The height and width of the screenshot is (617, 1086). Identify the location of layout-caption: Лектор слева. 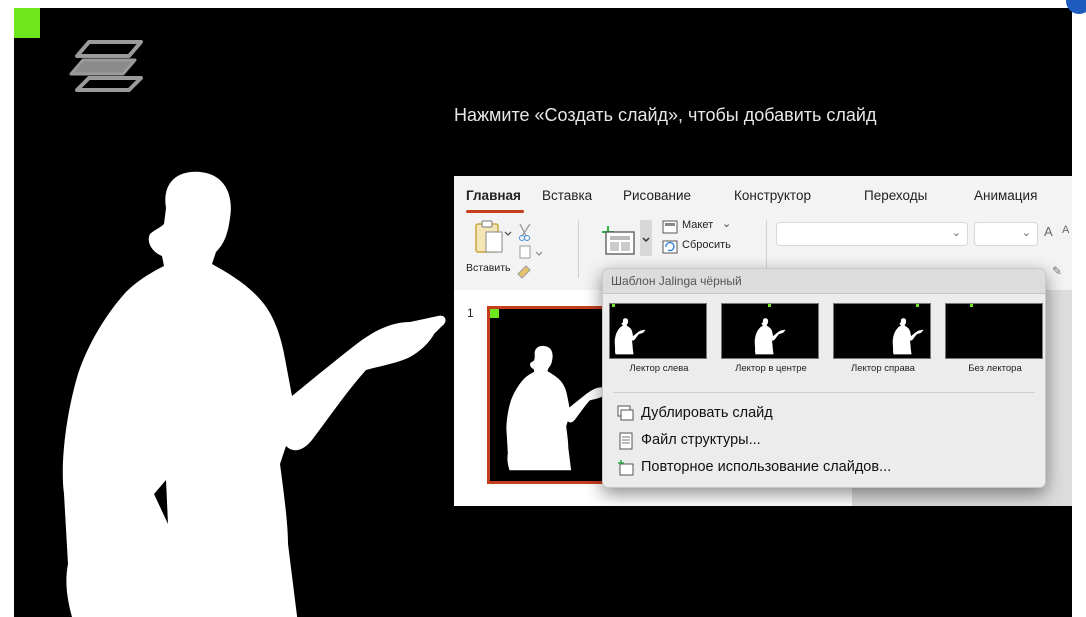
(659, 368).